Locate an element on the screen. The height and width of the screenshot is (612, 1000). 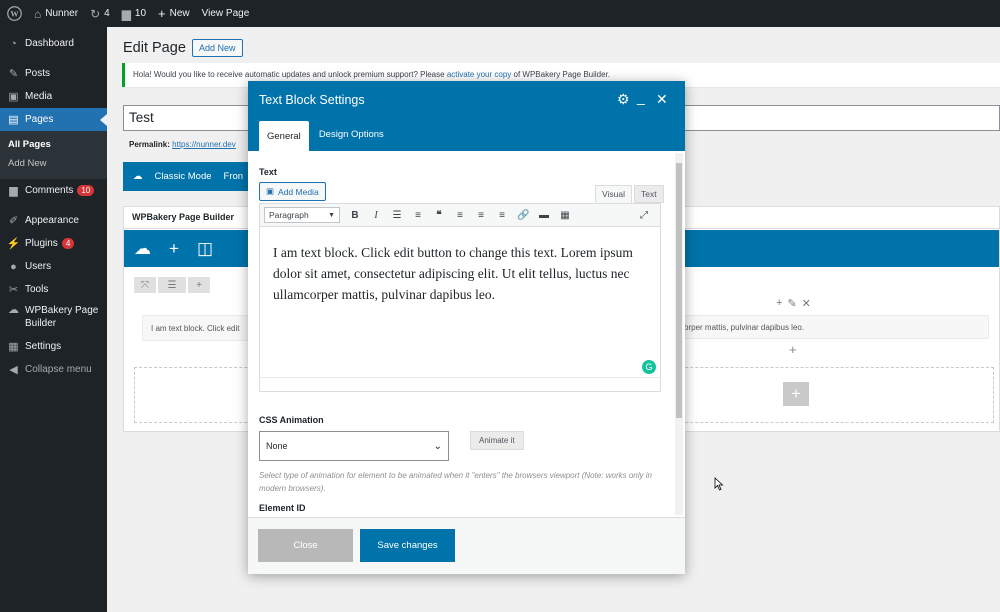
align-left-icon: ≡ is located at coordinates (460, 215).